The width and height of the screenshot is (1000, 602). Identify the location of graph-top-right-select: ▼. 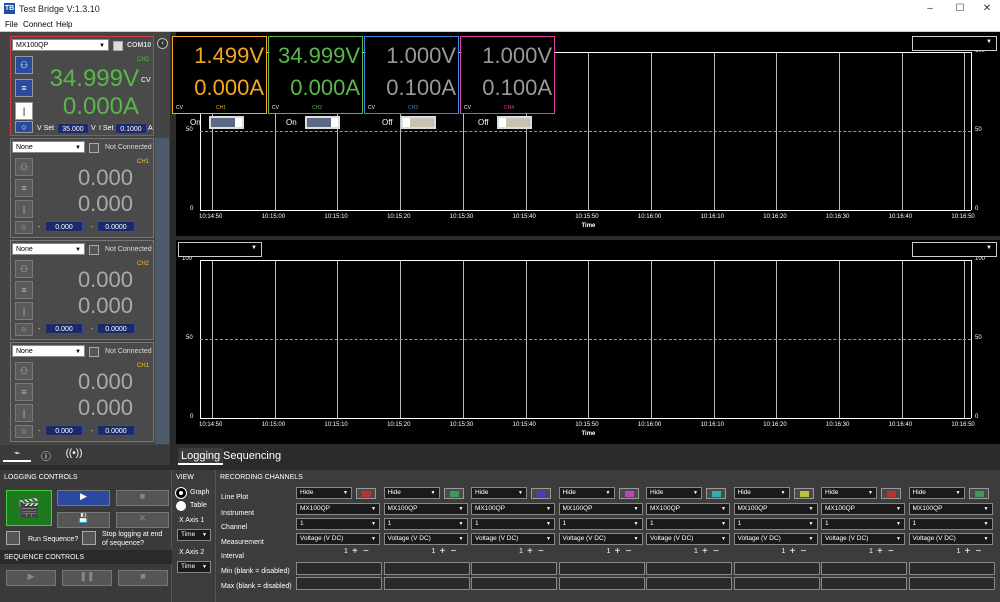
(954, 43).